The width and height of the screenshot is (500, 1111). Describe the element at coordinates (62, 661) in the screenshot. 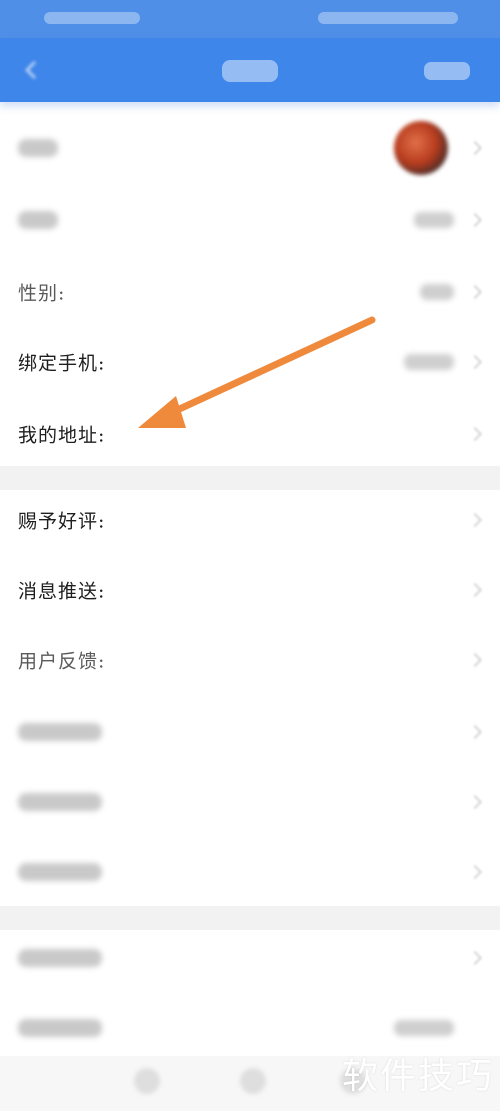

I see `feedback-label: 用户反馈:` at that location.